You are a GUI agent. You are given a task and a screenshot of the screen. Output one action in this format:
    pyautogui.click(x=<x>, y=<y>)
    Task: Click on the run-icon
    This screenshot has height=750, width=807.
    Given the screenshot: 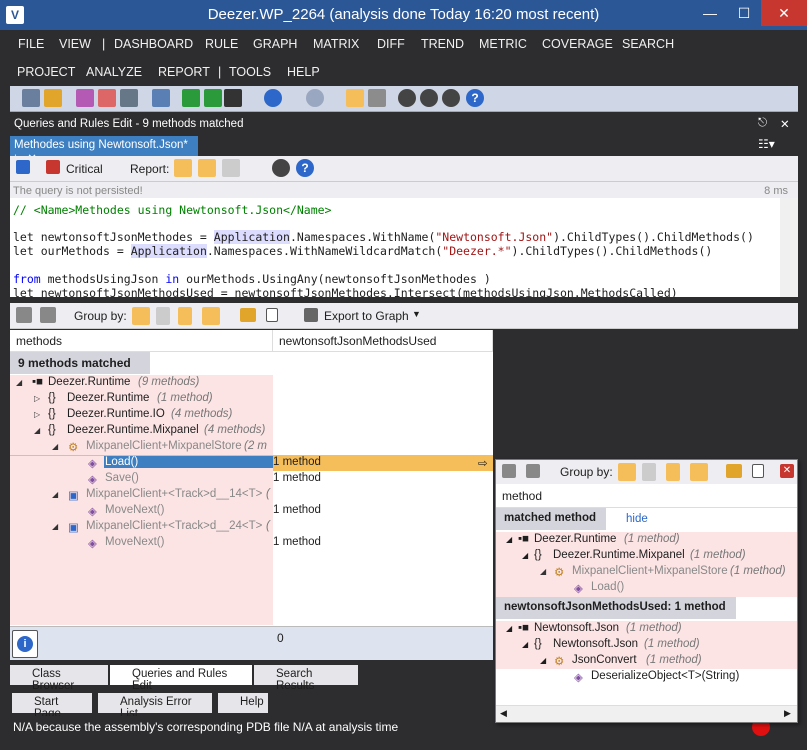 What is the action you would take?
    pyautogui.click(x=191, y=98)
    